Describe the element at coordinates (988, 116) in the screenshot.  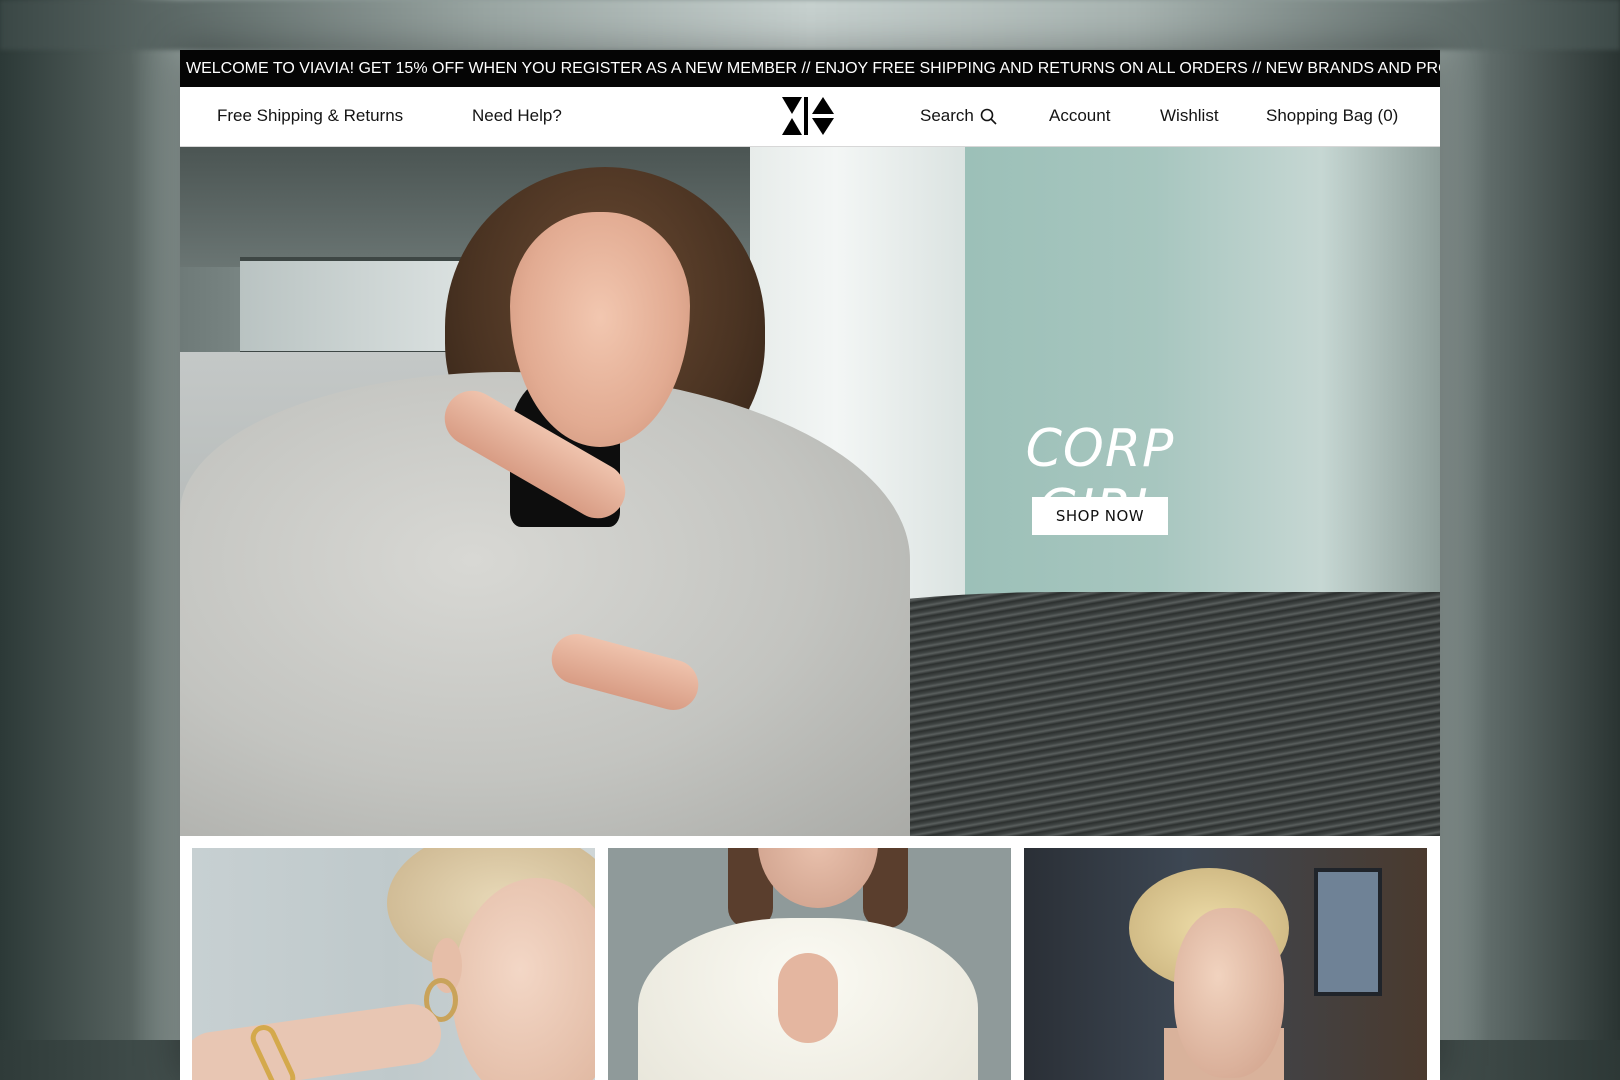
I see `search-icon` at that location.